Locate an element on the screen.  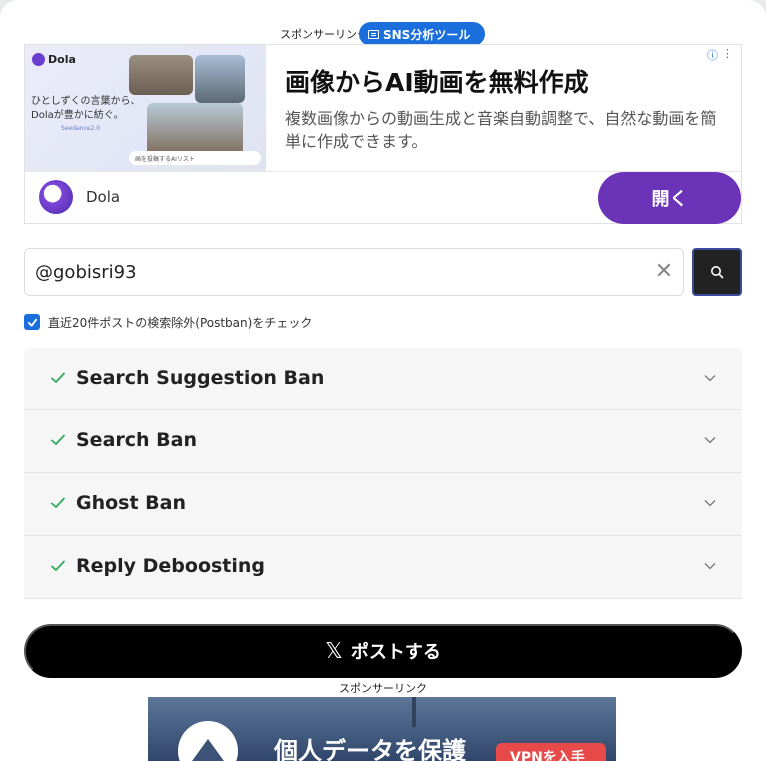
sponsor-label-bottom: スポンサーリンク is located at coordinates (383, 688).